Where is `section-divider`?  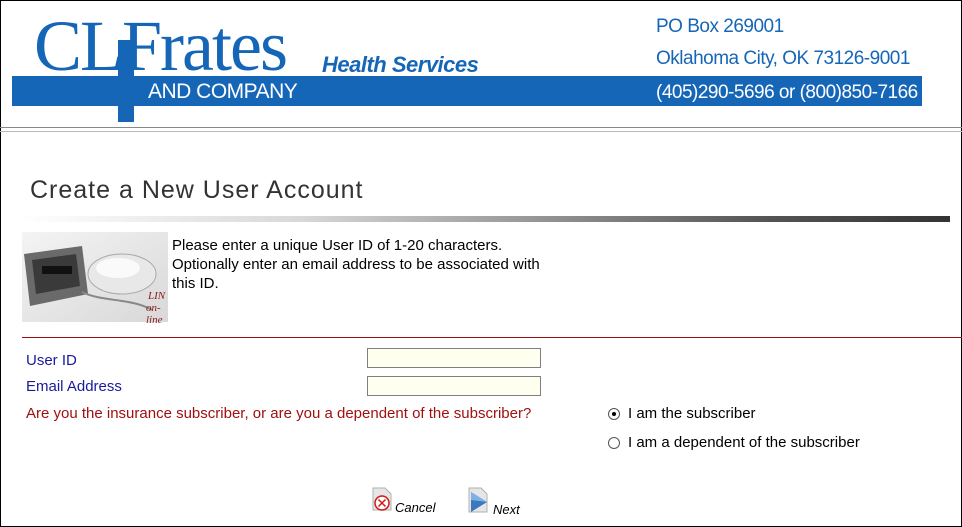 section-divider is located at coordinates (492, 337).